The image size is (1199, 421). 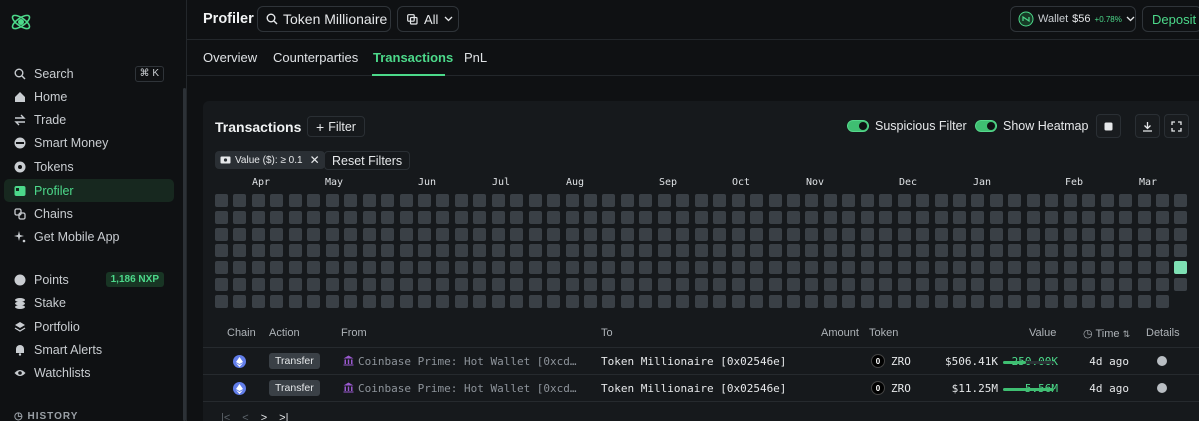 I want to click on column-header-amount: Amount, so click(x=840, y=333).